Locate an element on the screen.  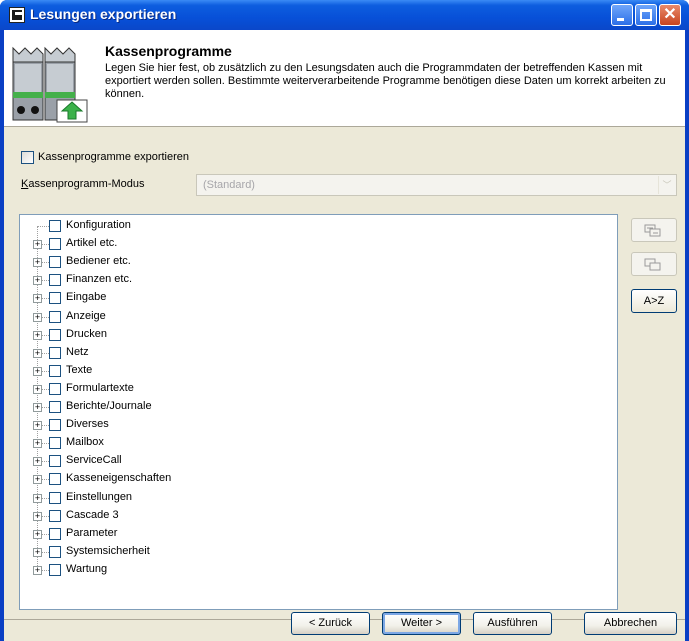
tree-item: + Cascade 3 is located at coordinates (315, 516).